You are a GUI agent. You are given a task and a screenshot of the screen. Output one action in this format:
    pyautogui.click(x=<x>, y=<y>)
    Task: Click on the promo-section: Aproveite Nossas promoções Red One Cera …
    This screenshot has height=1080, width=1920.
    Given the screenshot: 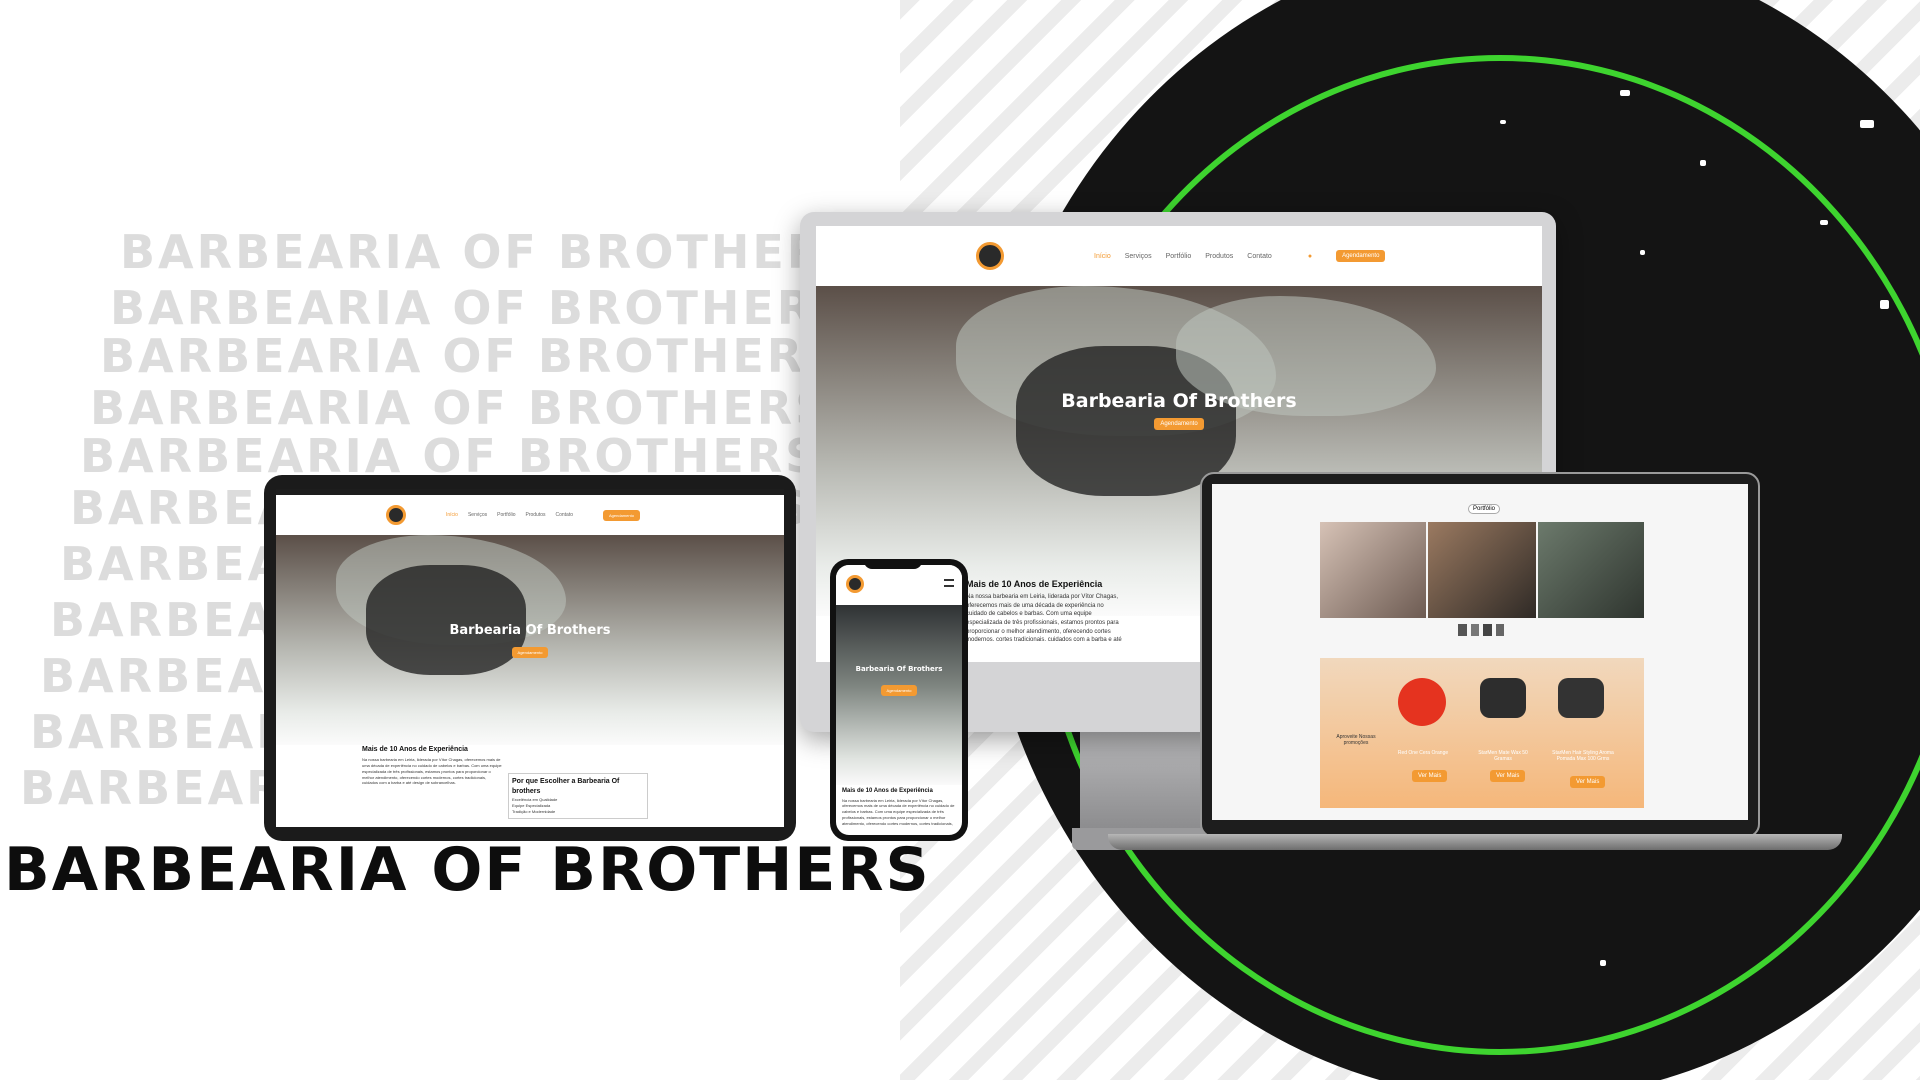 What is the action you would take?
    pyautogui.click(x=1482, y=733)
    